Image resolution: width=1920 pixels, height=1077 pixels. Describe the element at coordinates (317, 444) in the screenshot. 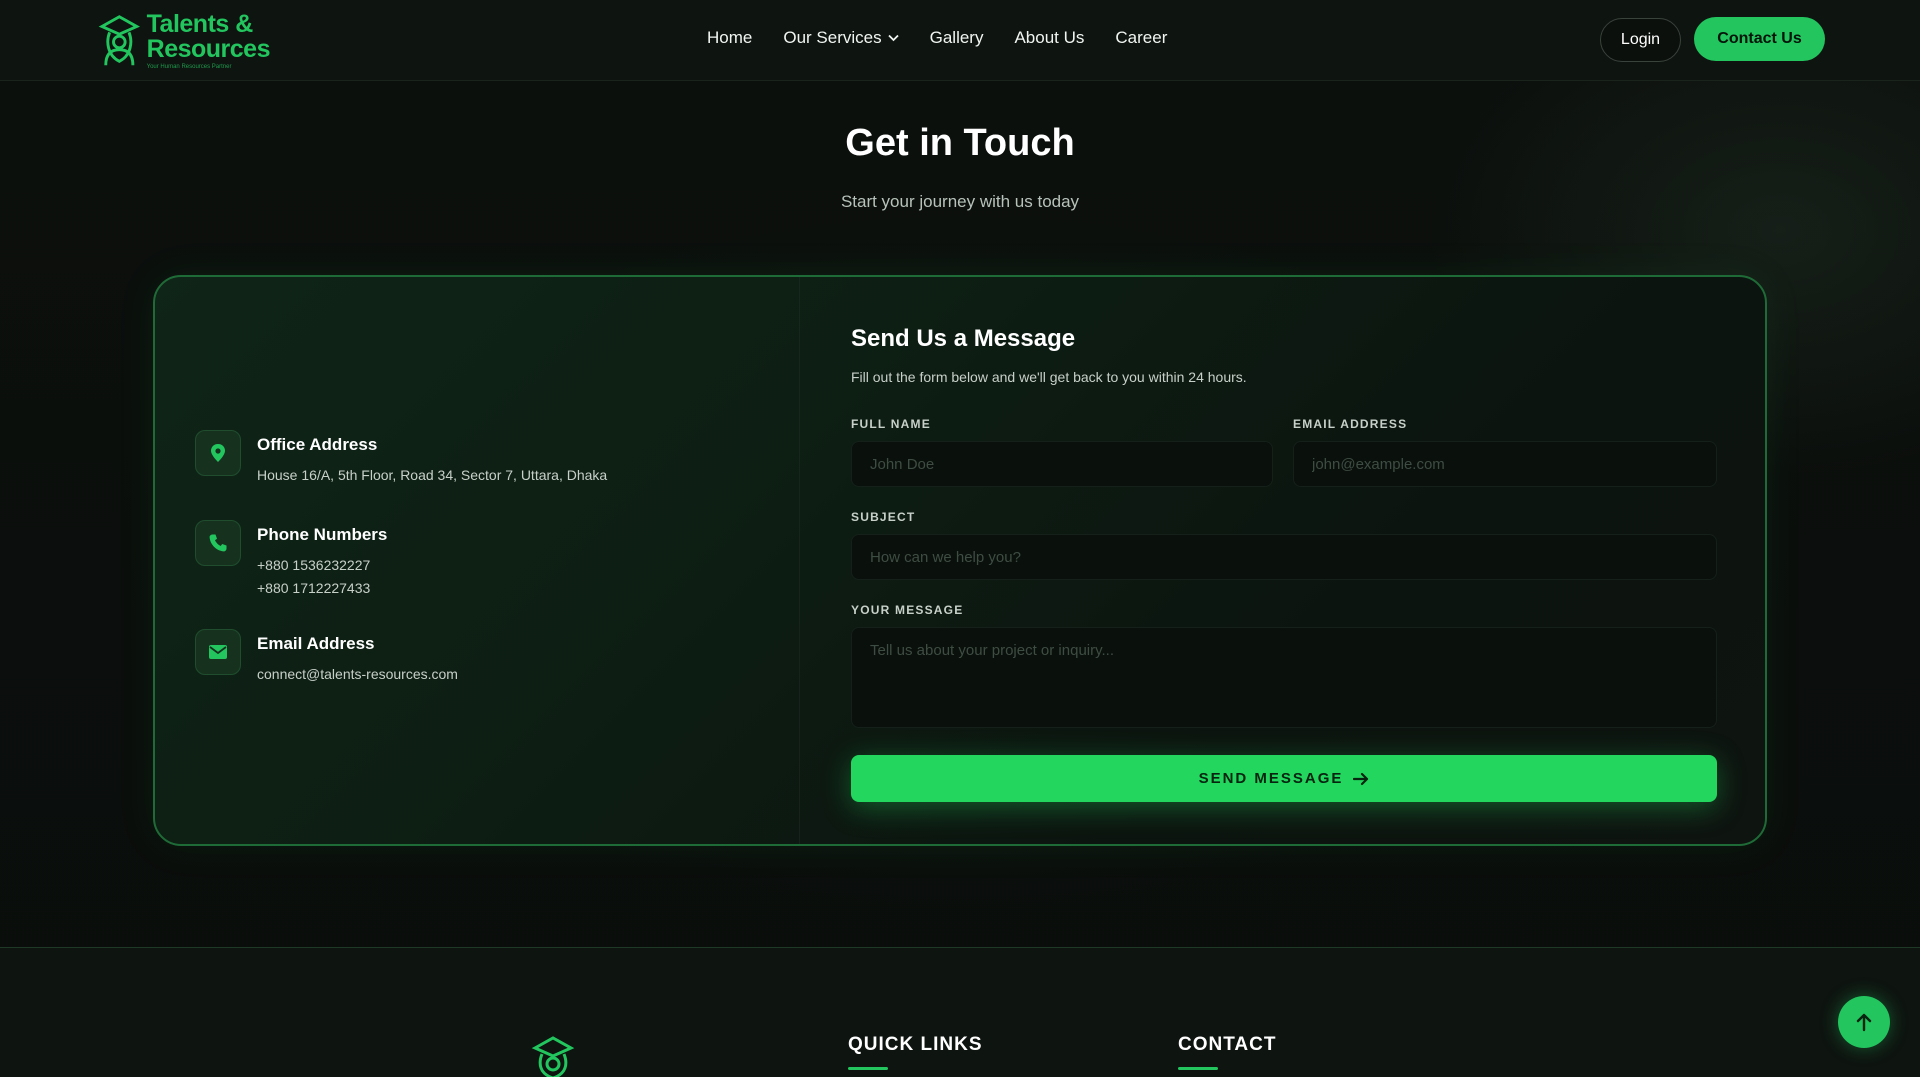

I see `office-address-title: Office Address` at that location.